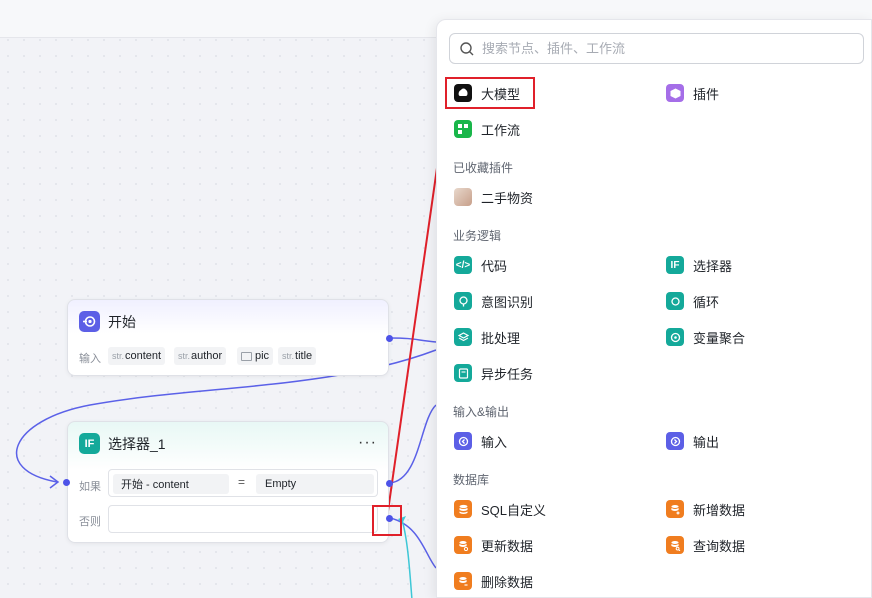  I want to click on database-delete-icon, so click(463, 581).